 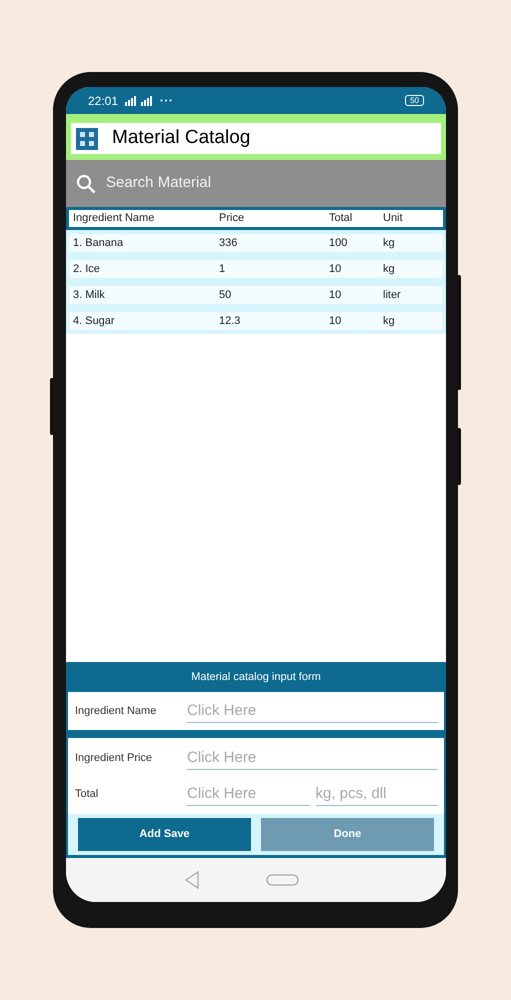 I want to click on app-title: Material Catalog, so click(x=181, y=138).